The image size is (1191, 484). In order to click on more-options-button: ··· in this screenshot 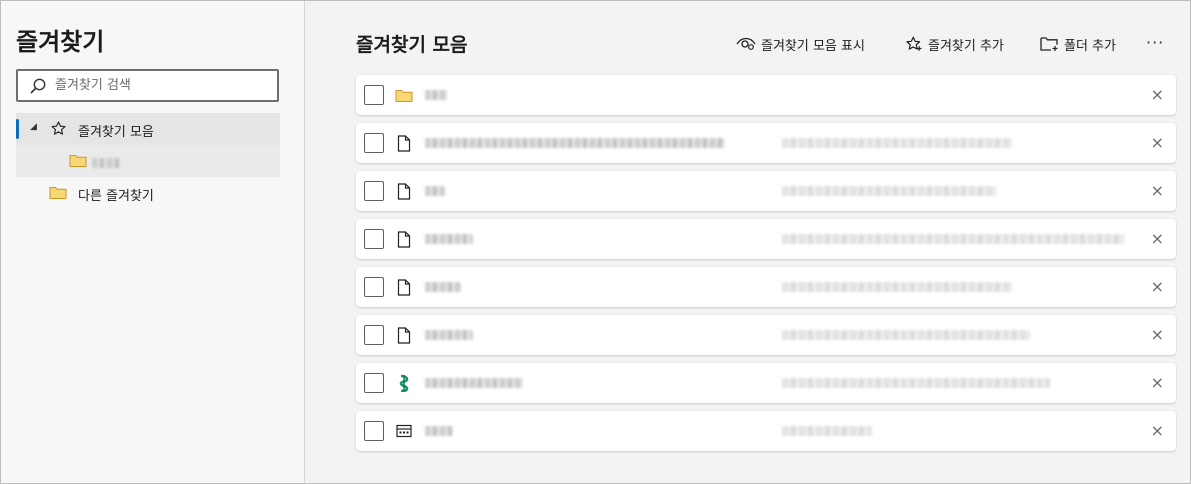, I will do `click(1155, 42)`.